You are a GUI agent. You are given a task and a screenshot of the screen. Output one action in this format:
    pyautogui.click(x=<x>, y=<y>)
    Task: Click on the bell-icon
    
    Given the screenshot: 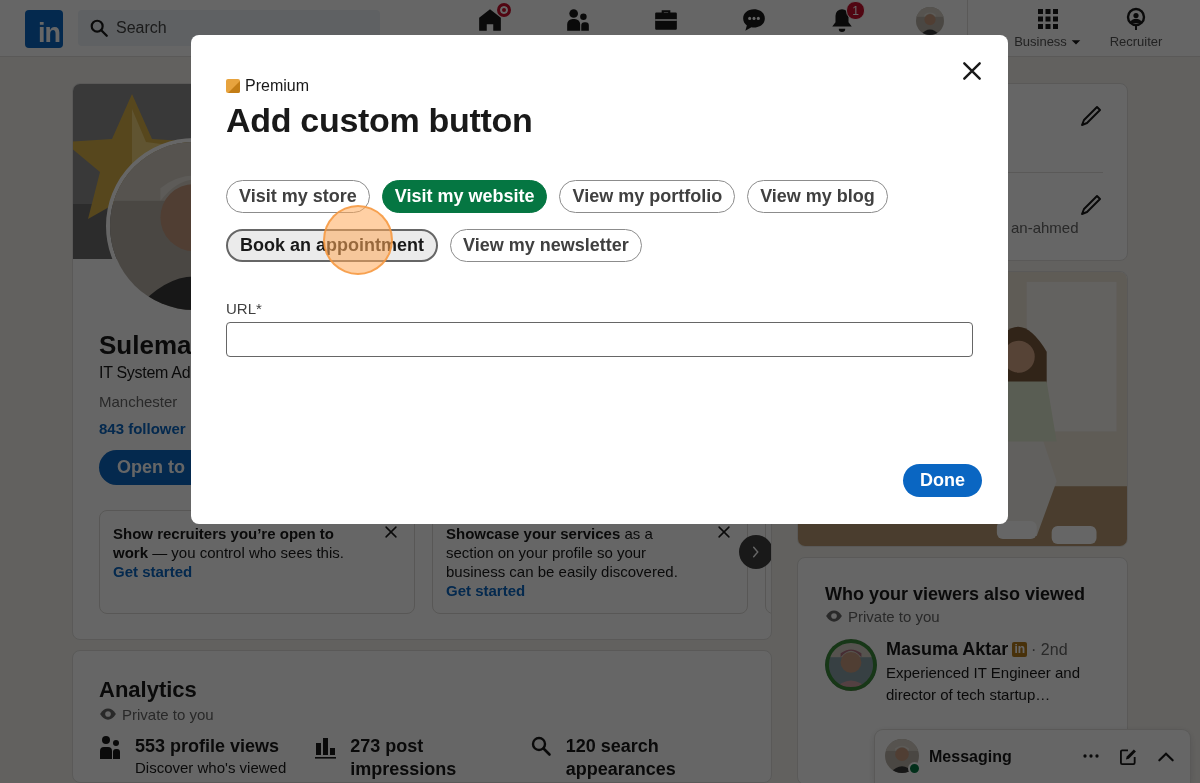 What is the action you would take?
    pyautogui.click(x=842, y=20)
    